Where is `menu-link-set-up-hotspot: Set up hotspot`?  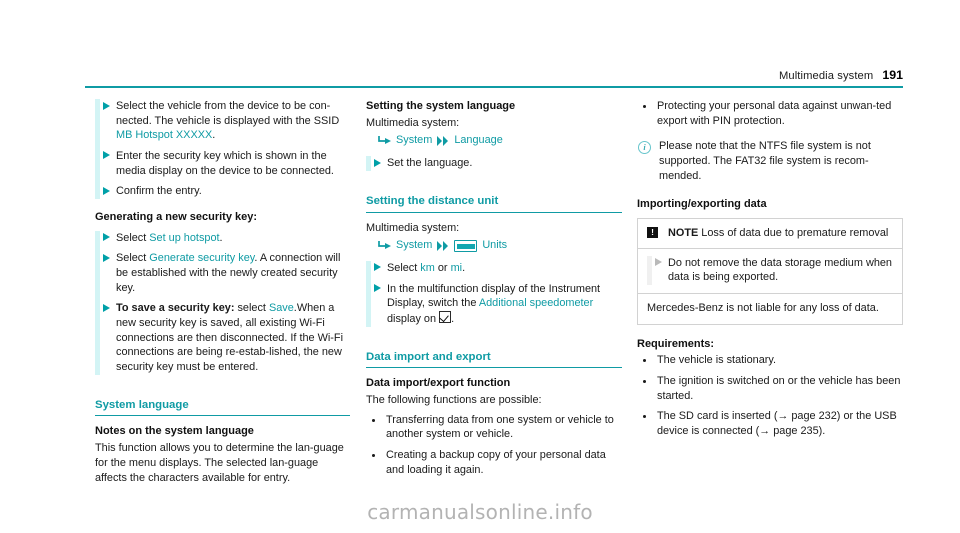 menu-link-set-up-hotspot: Set up hotspot is located at coordinates (184, 237).